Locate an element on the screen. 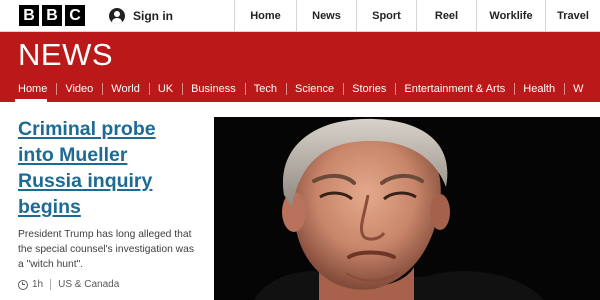  subnav-item-health: Health is located at coordinates (539, 89).